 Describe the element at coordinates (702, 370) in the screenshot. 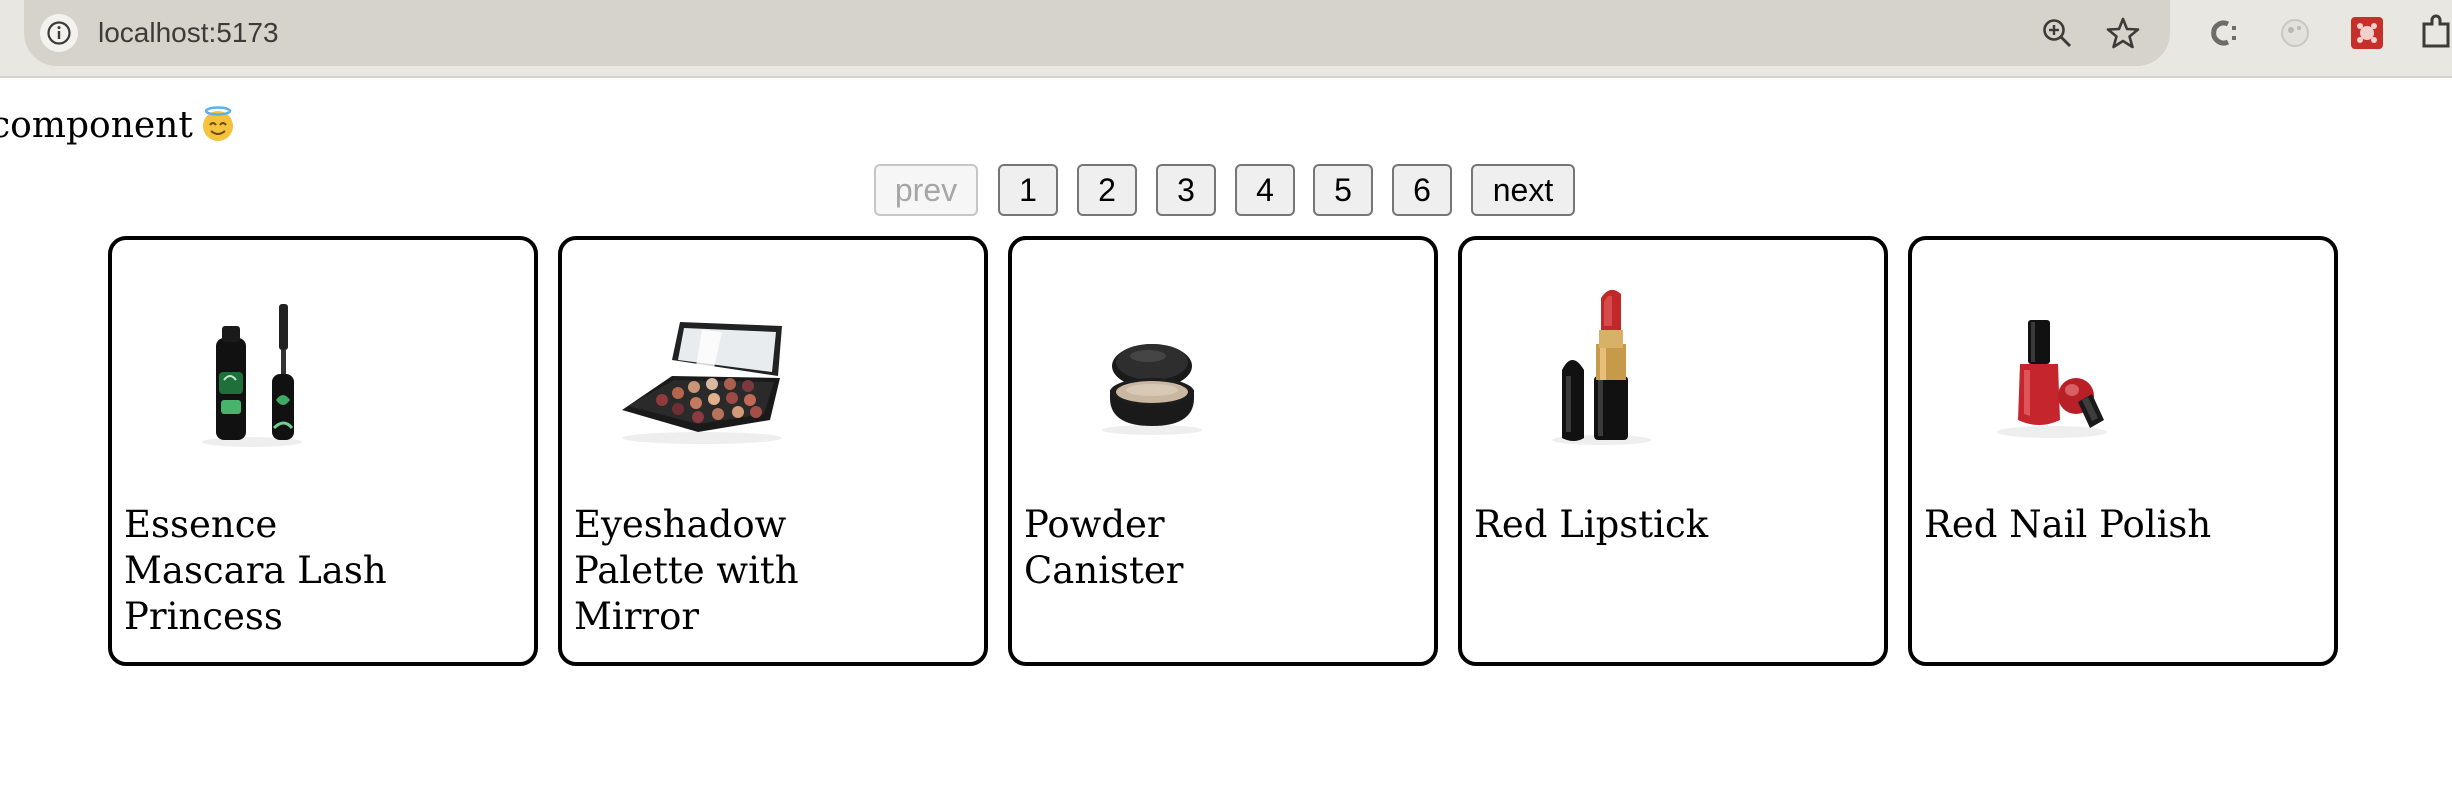

I see `eyeshadow-palette-image` at that location.